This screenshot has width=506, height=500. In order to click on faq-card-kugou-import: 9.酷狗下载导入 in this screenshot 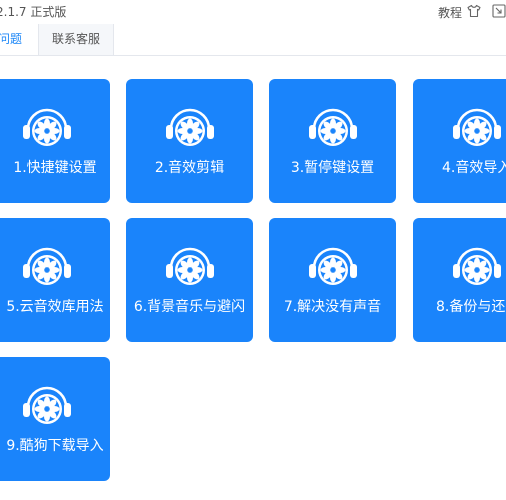, I will do `click(55, 419)`.